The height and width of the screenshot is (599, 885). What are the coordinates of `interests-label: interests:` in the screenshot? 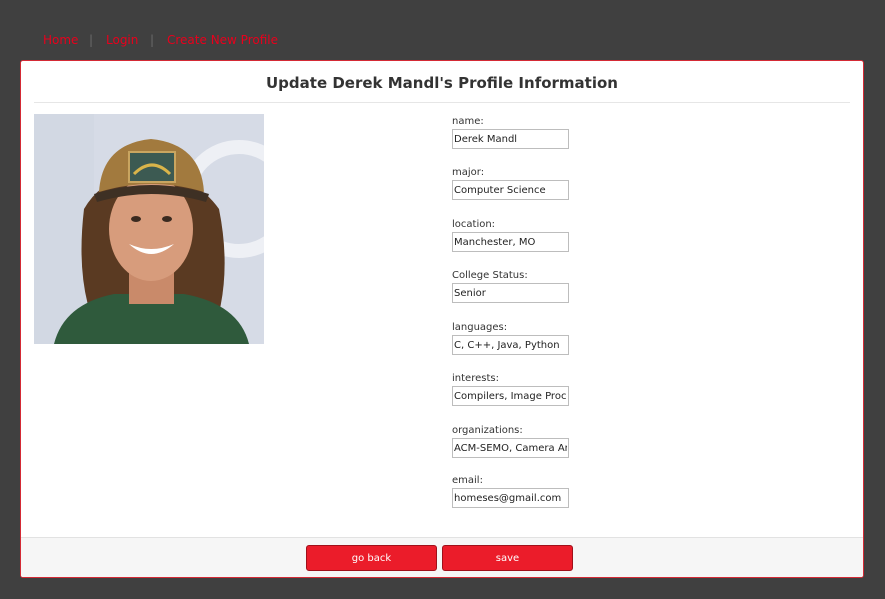 It's located at (475, 378).